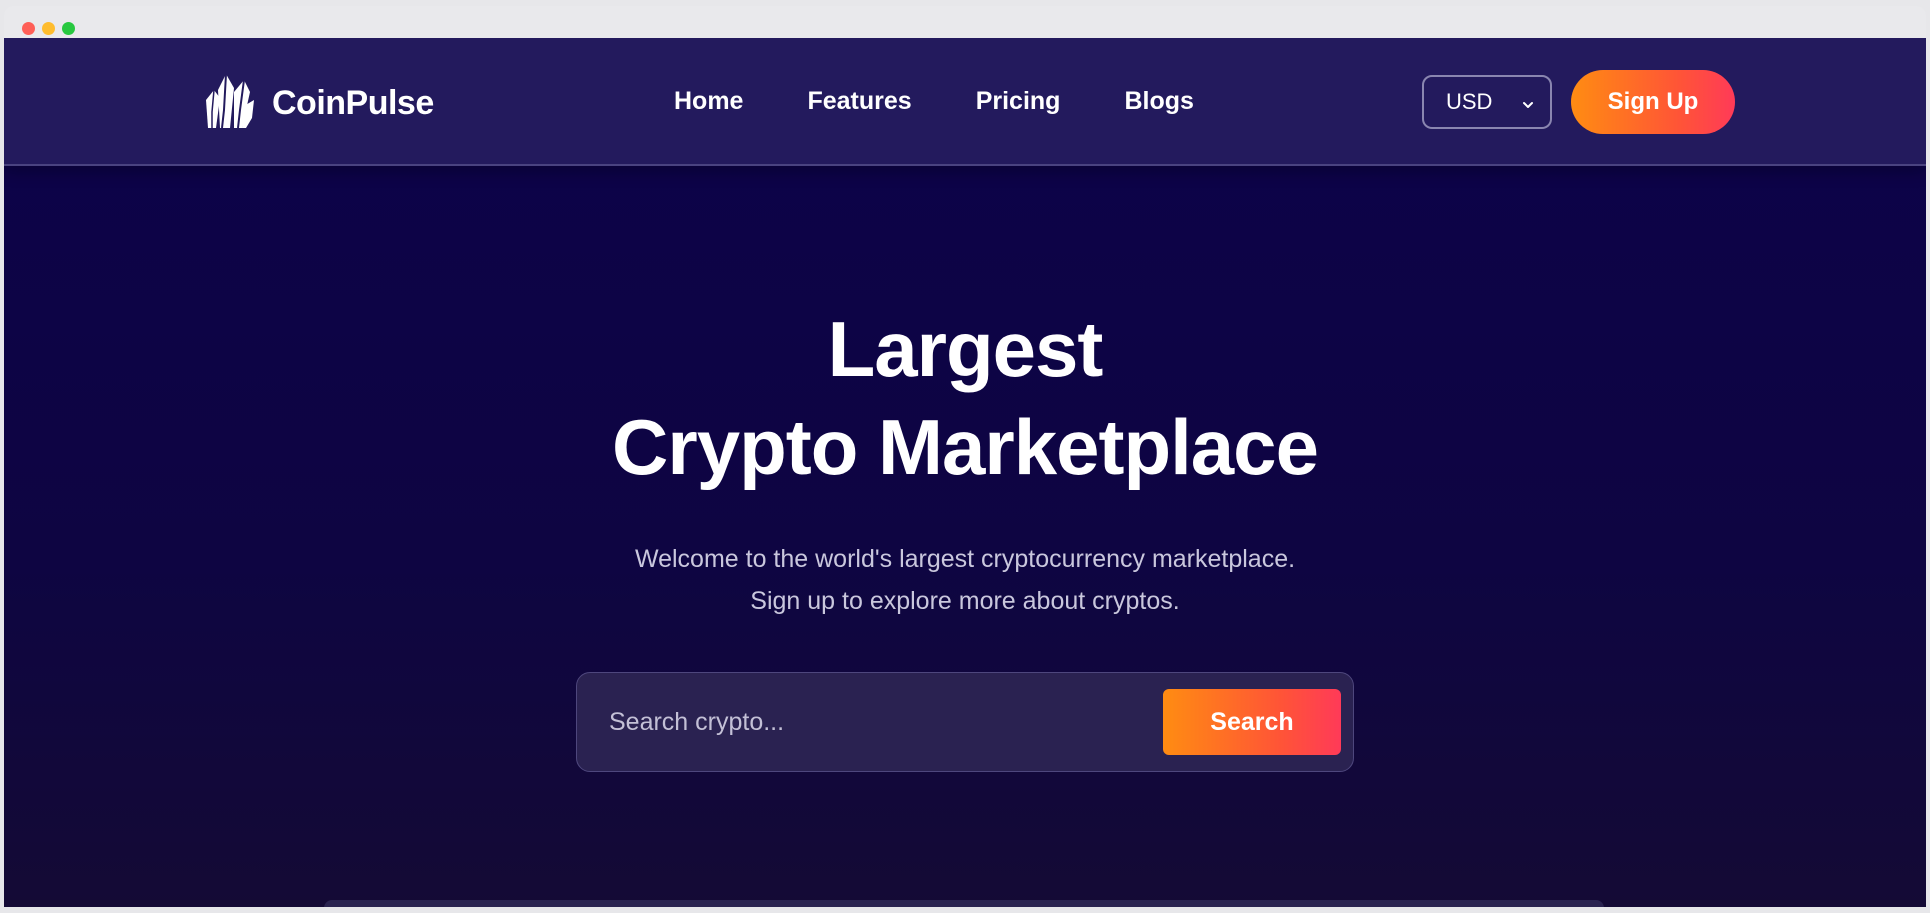 Image resolution: width=1930 pixels, height=913 pixels. Describe the element at coordinates (48, 28) in the screenshot. I see `minimize-window-dot` at that location.